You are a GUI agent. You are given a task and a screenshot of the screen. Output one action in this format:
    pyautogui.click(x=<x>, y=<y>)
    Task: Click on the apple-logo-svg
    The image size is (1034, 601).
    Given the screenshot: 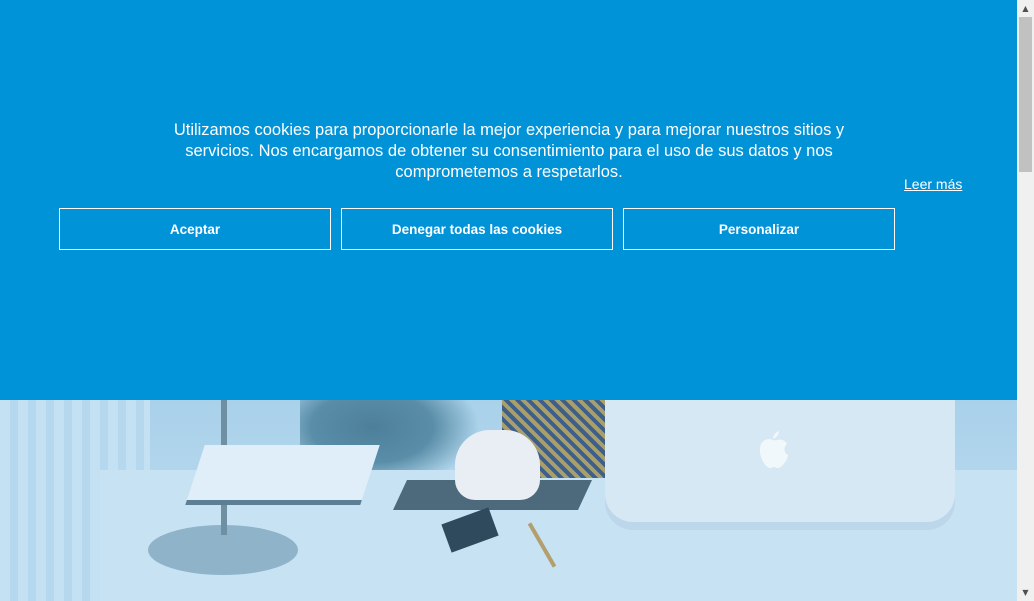 What is the action you would take?
    pyautogui.click(x=773, y=449)
    